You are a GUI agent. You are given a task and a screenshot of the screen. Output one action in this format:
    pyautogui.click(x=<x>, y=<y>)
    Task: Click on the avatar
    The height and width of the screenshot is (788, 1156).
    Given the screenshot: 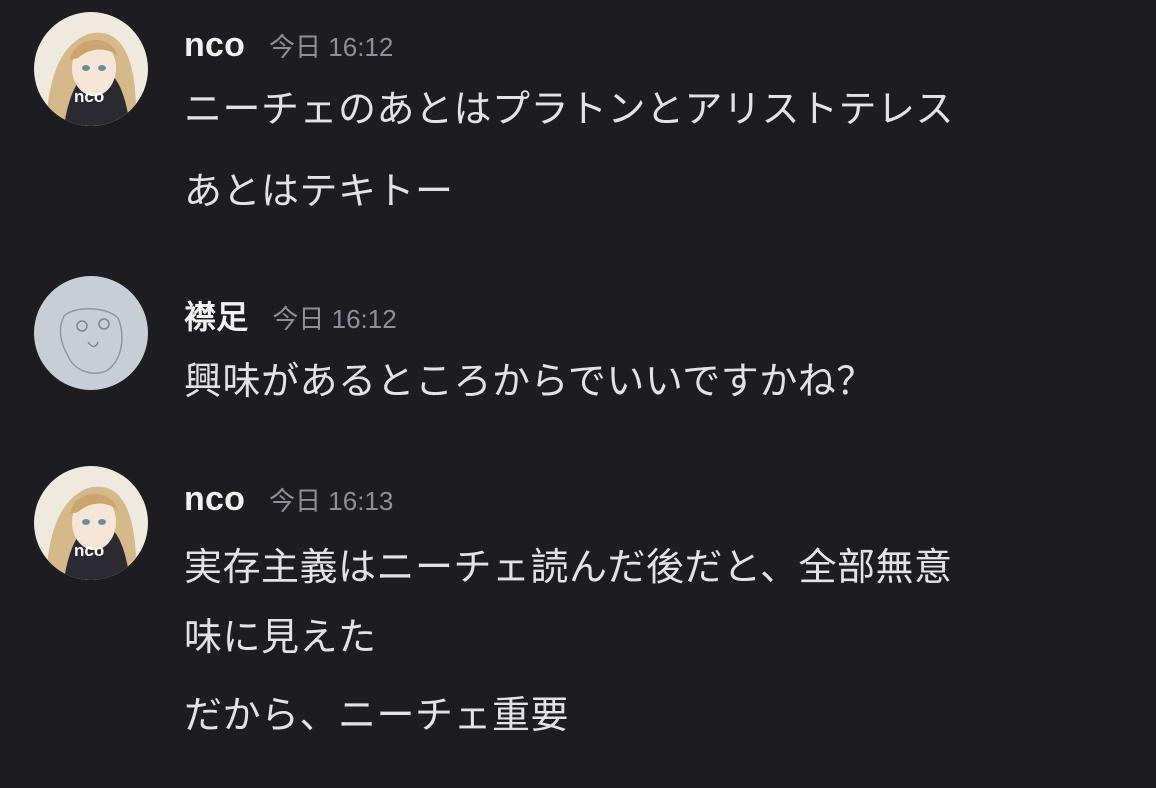 What is the action you would take?
    pyautogui.click(x=91, y=333)
    